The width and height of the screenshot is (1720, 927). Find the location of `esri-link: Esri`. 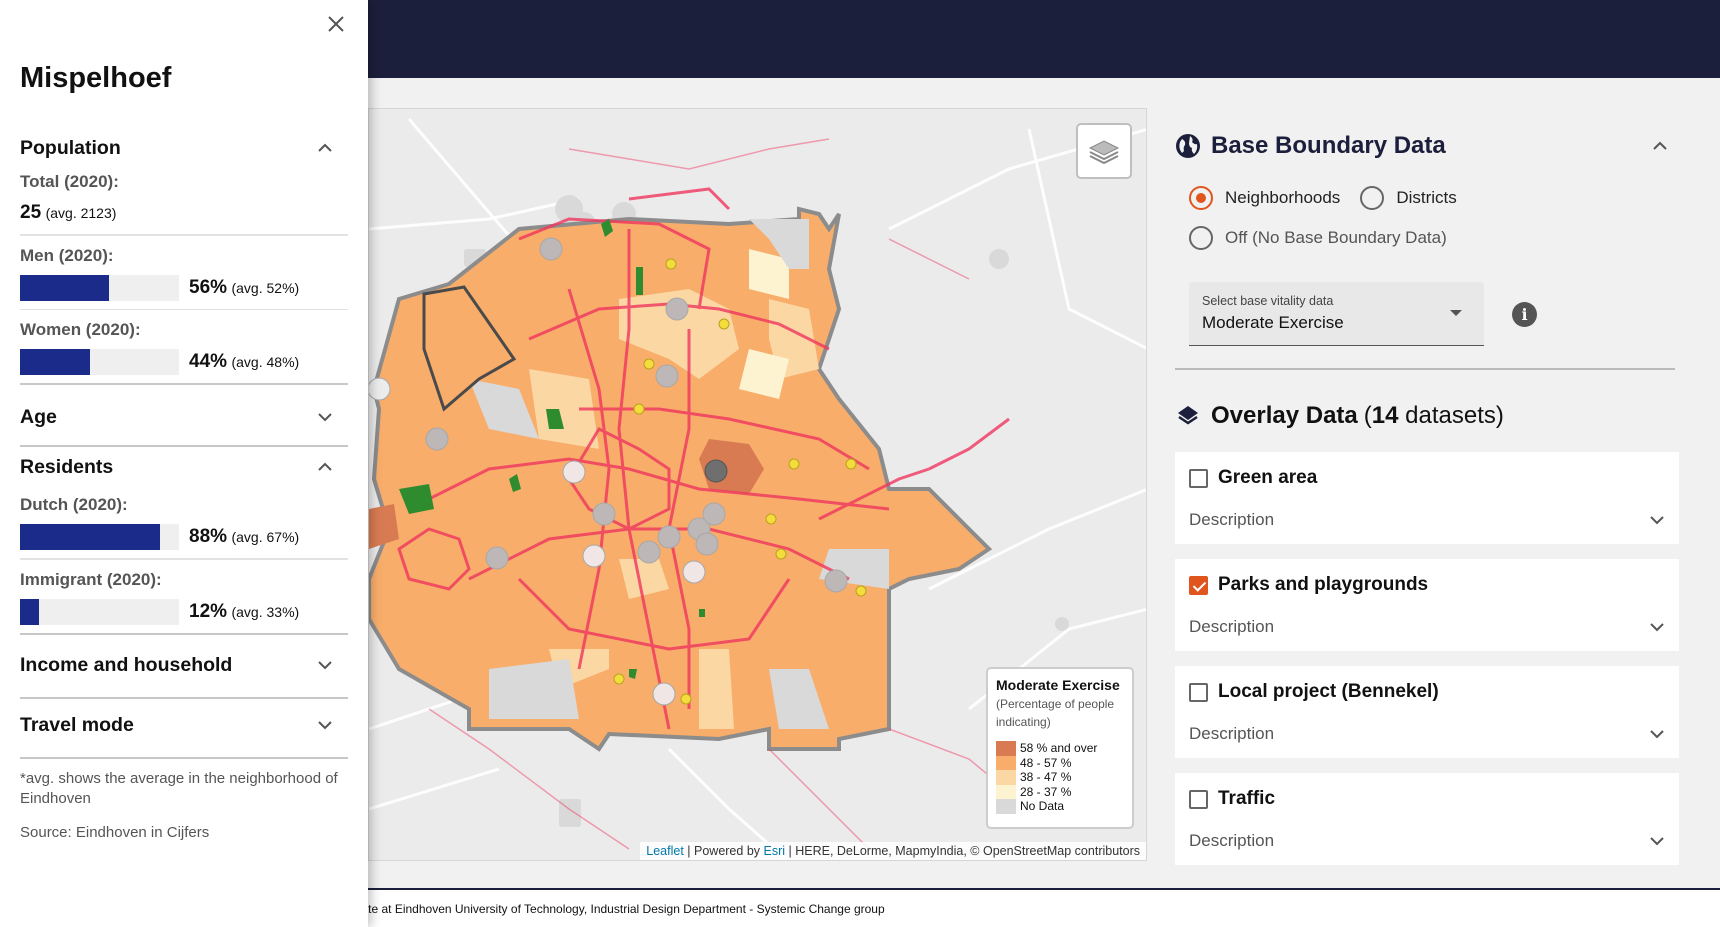

esri-link: Esri is located at coordinates (775, 851).